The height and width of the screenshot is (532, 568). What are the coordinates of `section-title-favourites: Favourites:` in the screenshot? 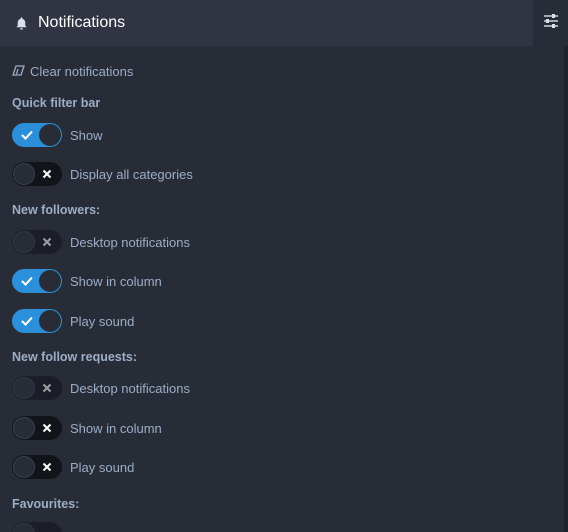 It's located at (46, 504).